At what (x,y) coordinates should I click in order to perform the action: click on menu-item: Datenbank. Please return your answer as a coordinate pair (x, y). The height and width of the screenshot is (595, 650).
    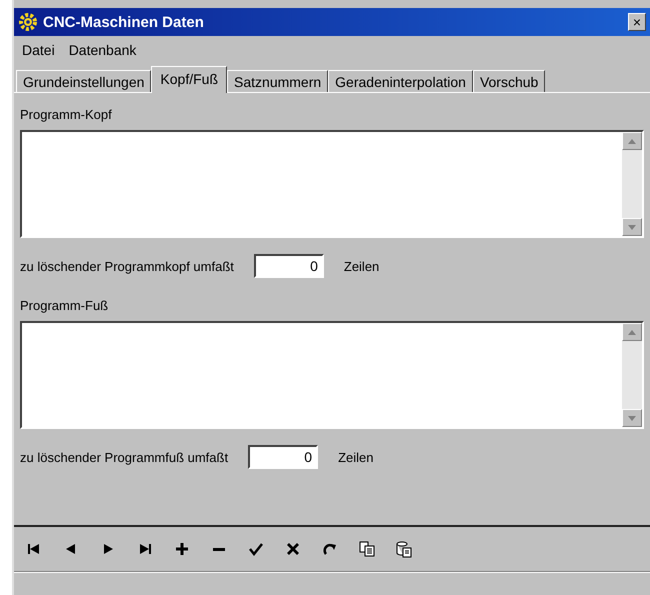
    Looking at the image, I should click on (102, 50).